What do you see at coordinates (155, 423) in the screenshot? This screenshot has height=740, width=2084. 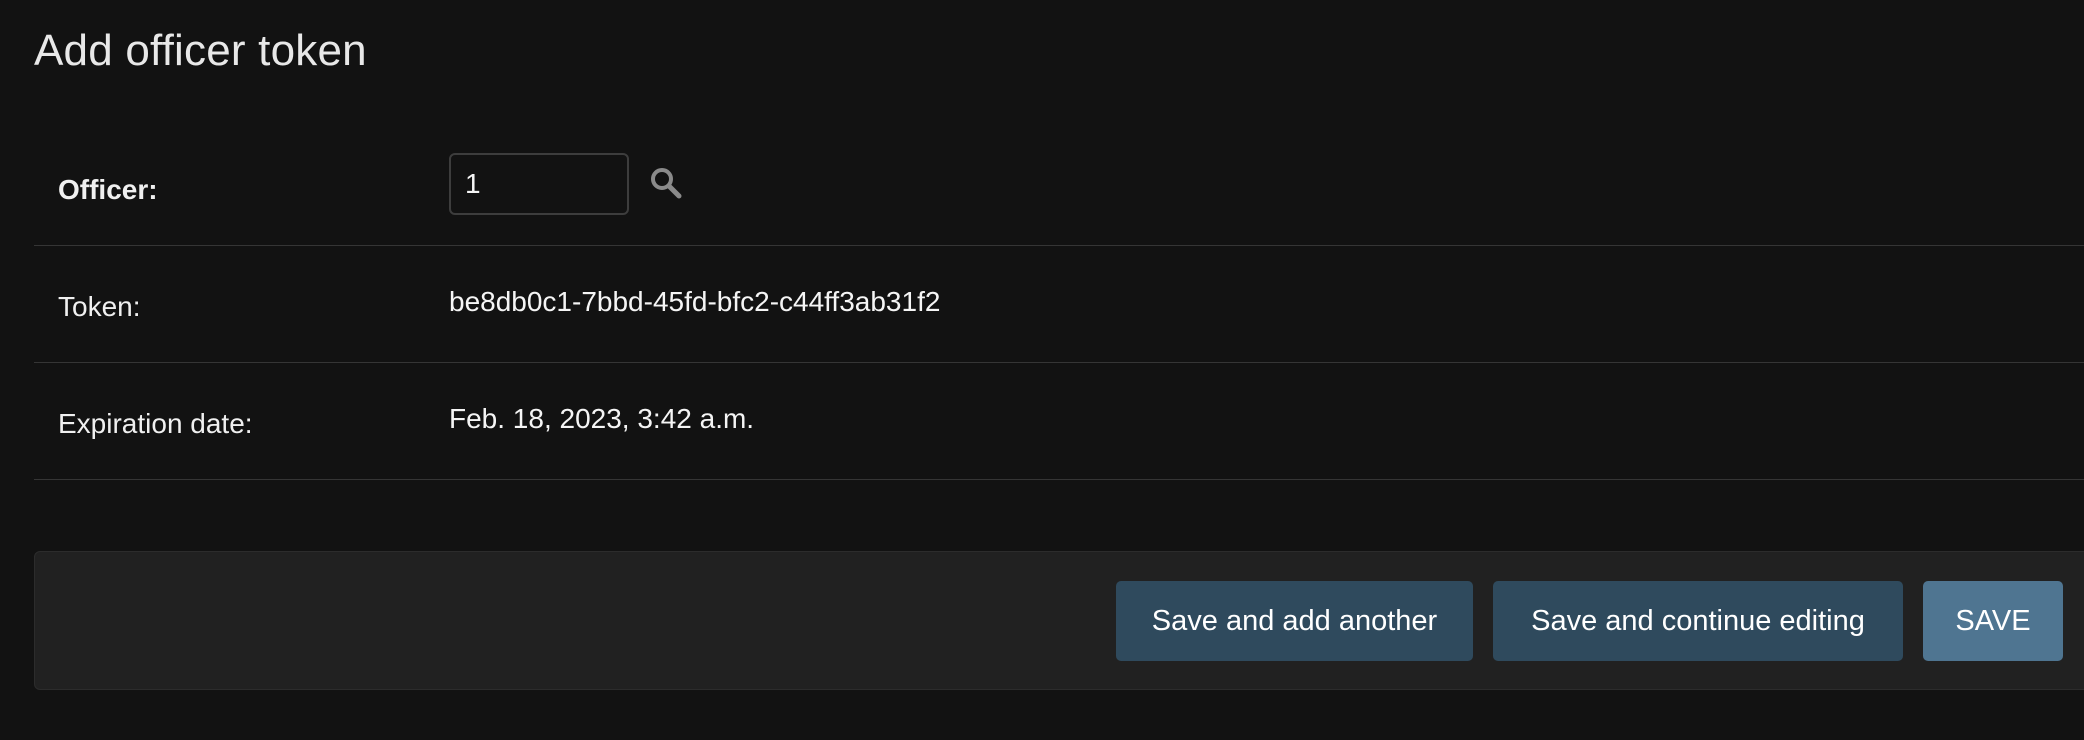 I see `expiration-date-label: Expiration date:` at bounding box center [155, 423].